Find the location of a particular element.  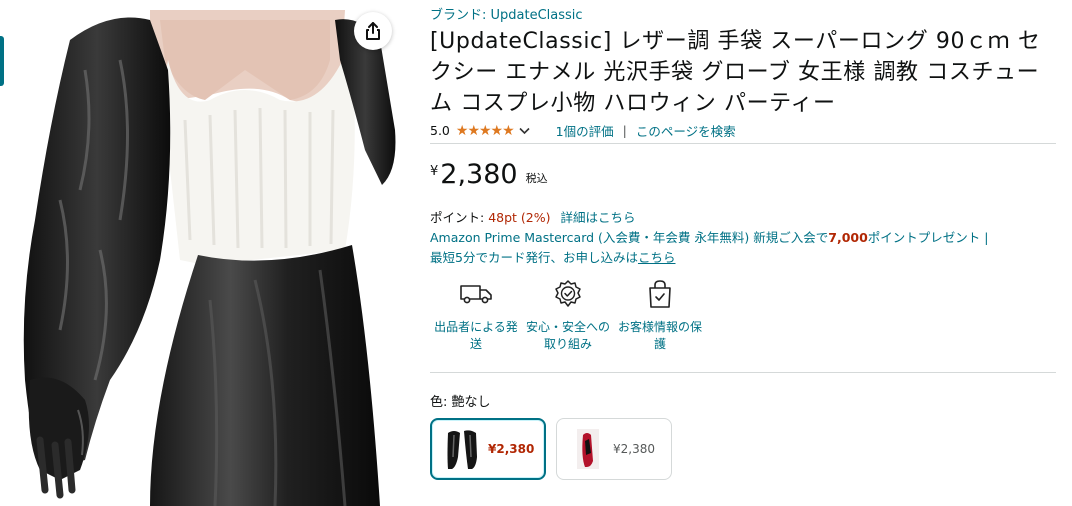

mastercard-points: 7,000 is located at coordinates (848, 237).